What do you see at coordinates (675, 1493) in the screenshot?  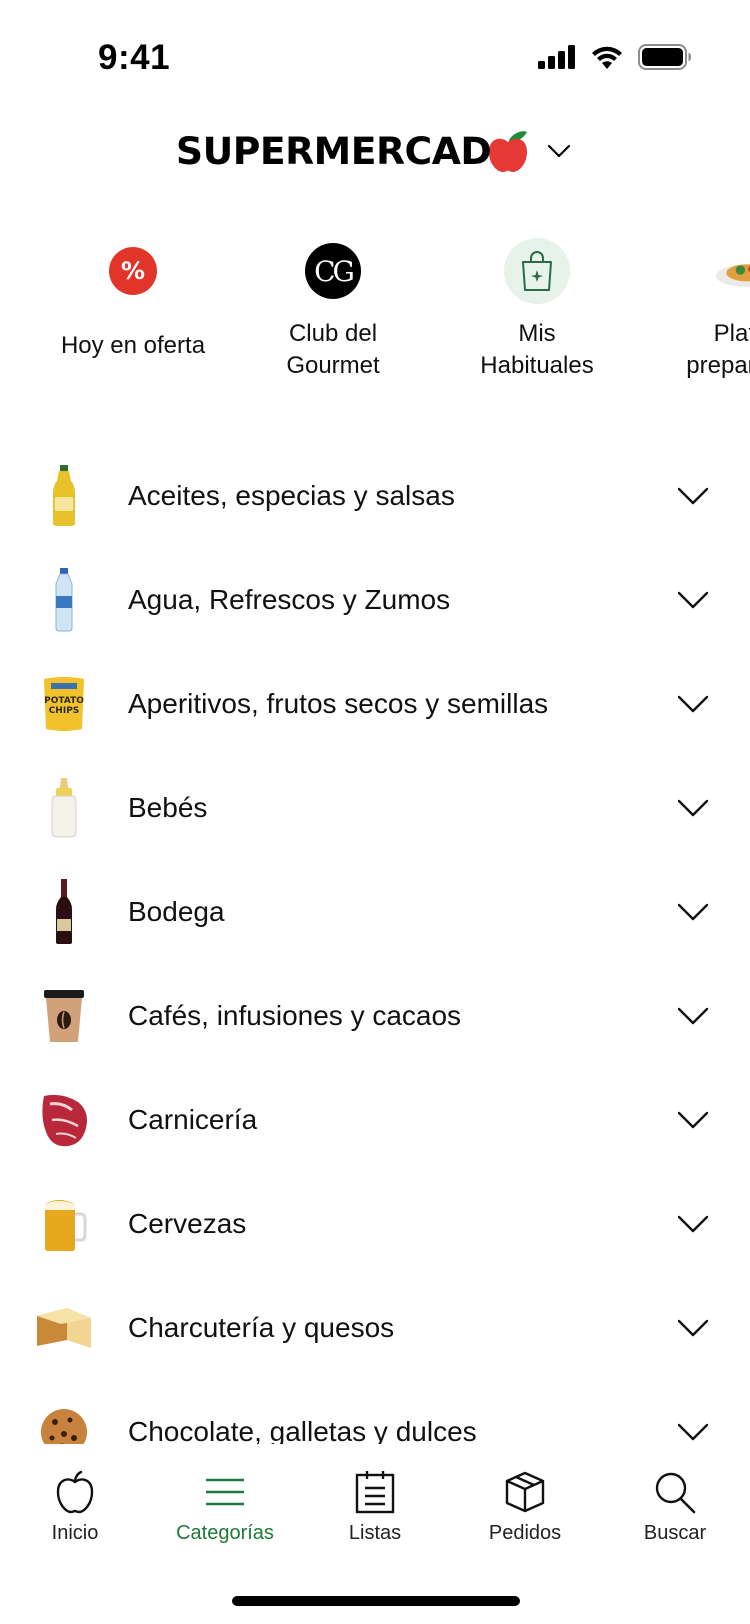 I see `search-icon` at bounding box center [675, 1493].